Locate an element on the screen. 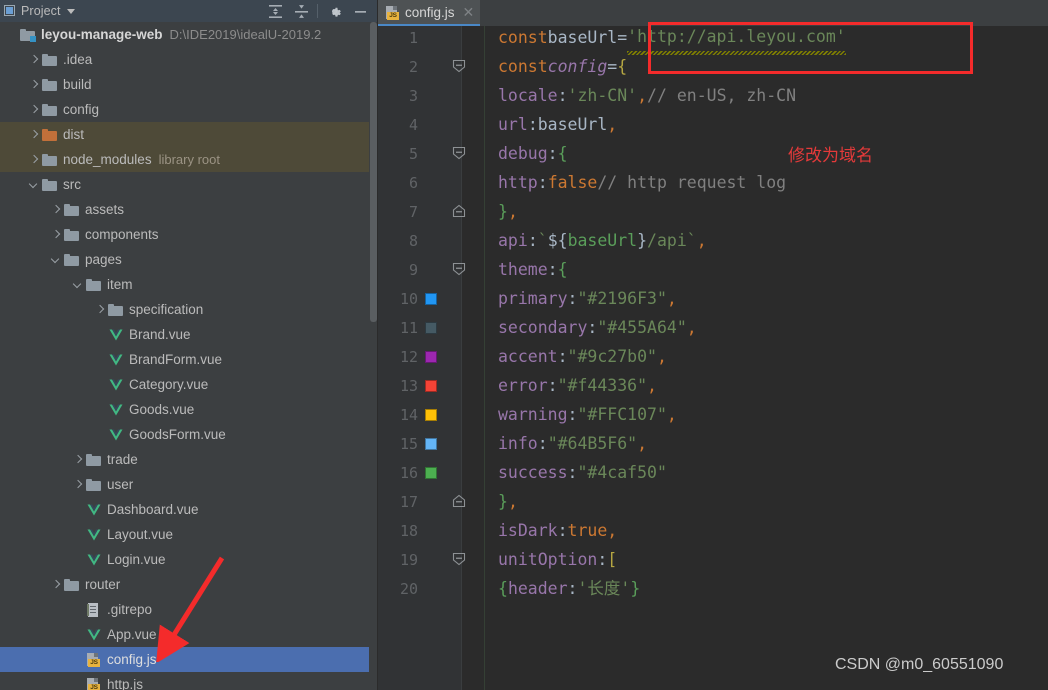 Image resolution: width=1048 pixels, height=690 pixels. tree-row-goods-vue: Goods.vue is located at coordinates (189, 409).